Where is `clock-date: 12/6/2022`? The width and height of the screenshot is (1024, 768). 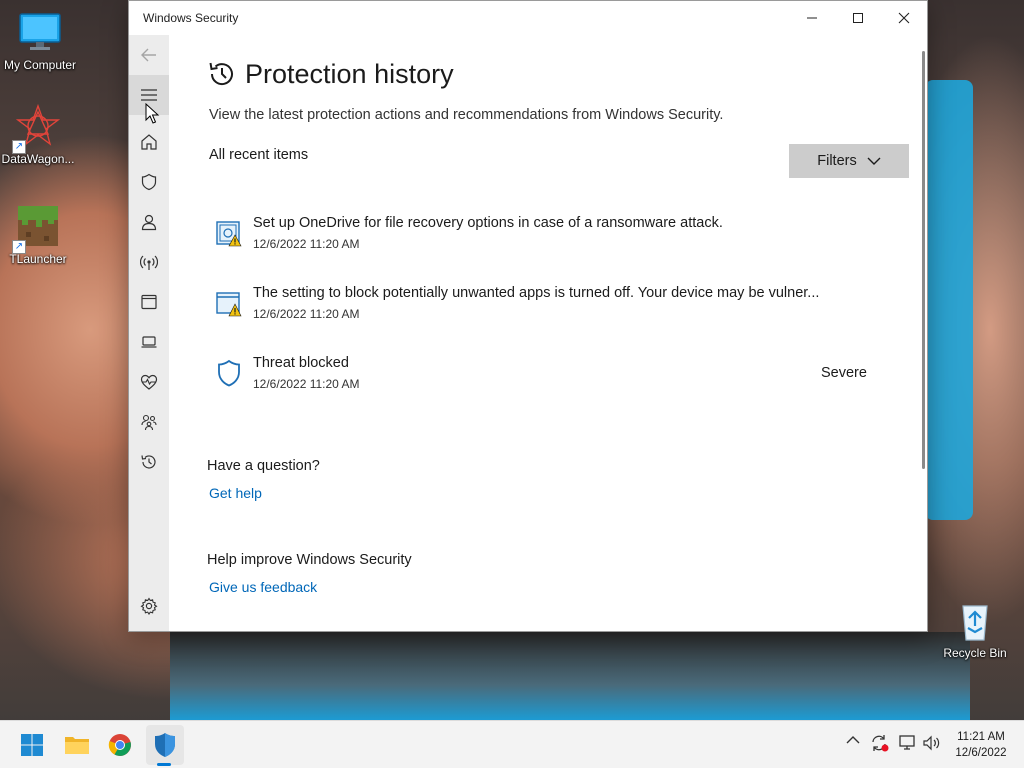
clock-date: 12/6/2022 is located at coordinates (981, 753).